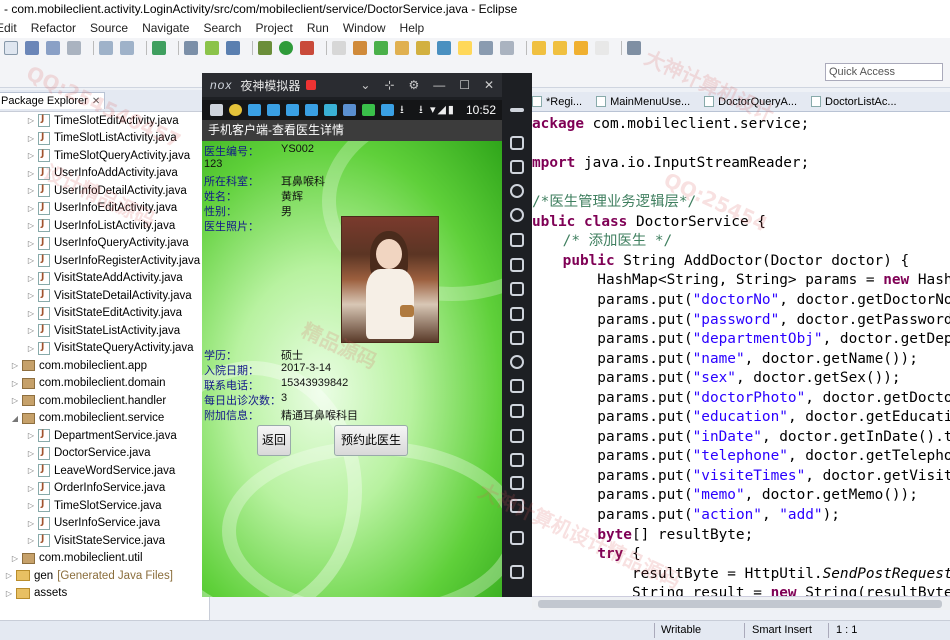  Describe the element at coordinates (104, 156) in the screenshot. I see `tree-item: ▷ TimeSlotQueryActivity.java` at that location.